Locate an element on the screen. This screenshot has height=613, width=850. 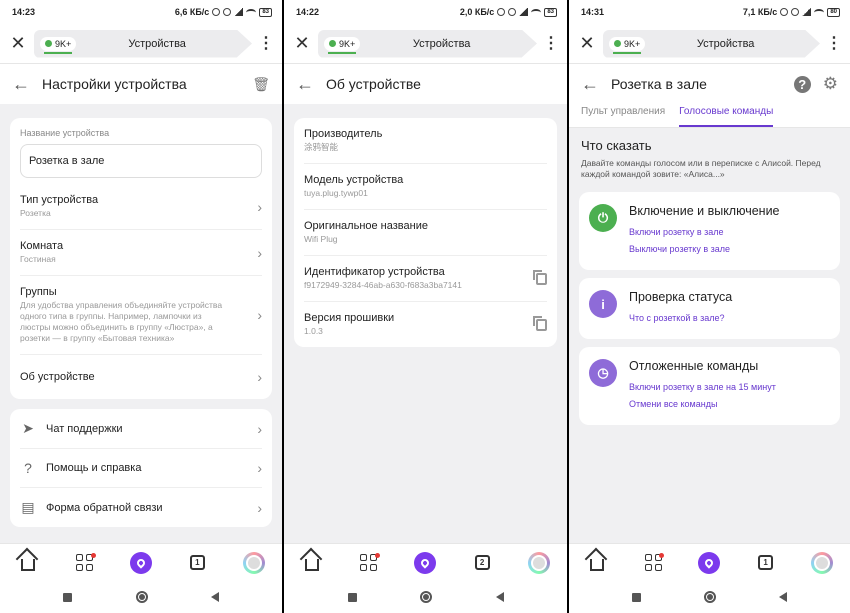
info-title: Оригинальное название is located at coordinates (366, 226).